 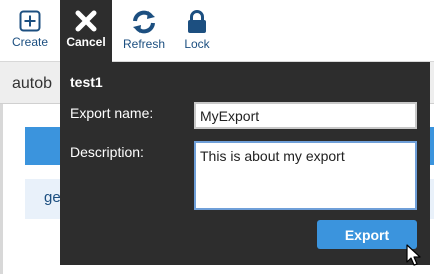 I want to click on export-button: Export, so click(x=367, y=234).